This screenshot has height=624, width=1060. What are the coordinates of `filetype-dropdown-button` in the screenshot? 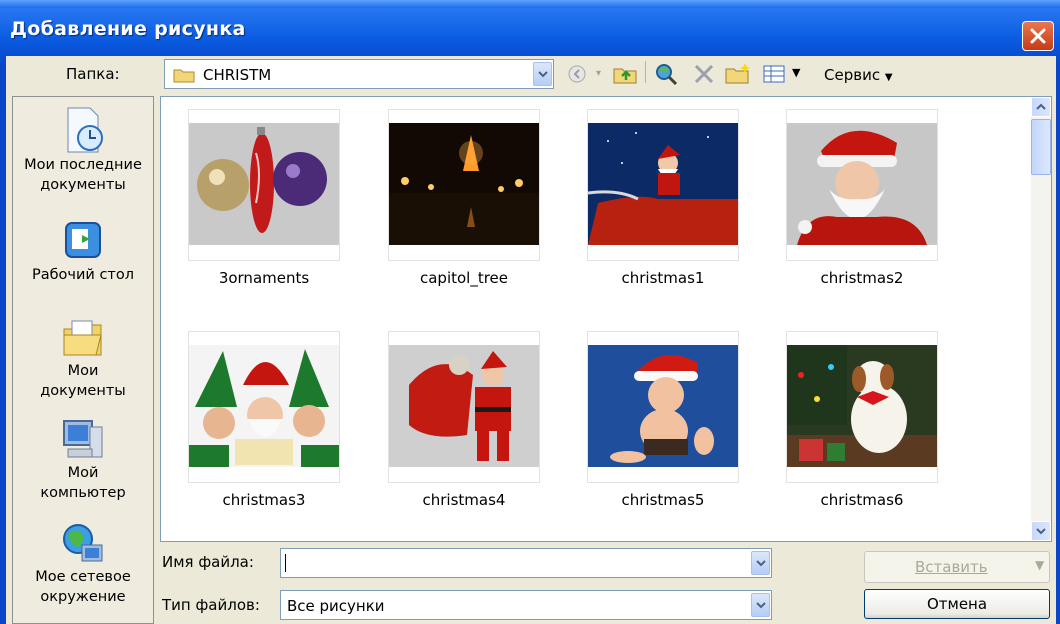 It's located at (760, 605).